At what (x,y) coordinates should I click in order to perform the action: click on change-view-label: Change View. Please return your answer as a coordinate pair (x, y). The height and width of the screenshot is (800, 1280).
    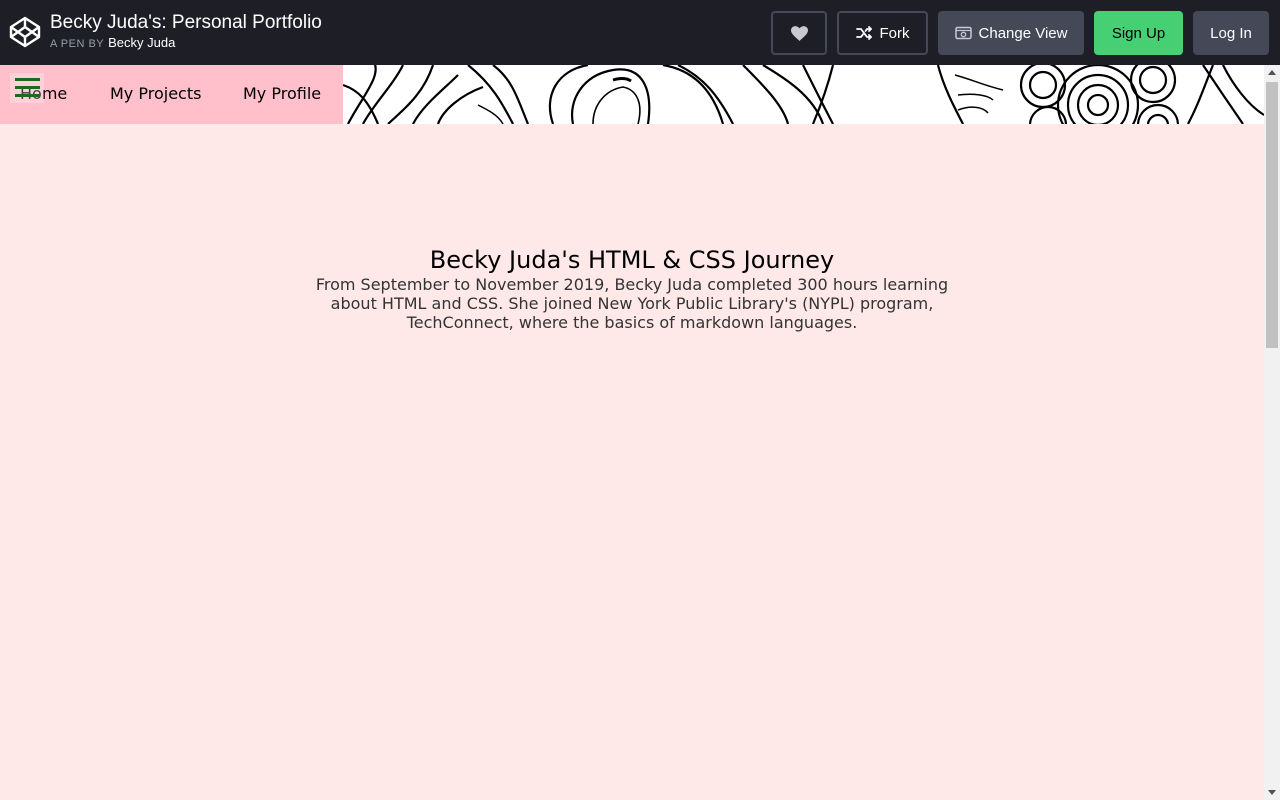
    Looking at the image, I should click on (1023, 33).